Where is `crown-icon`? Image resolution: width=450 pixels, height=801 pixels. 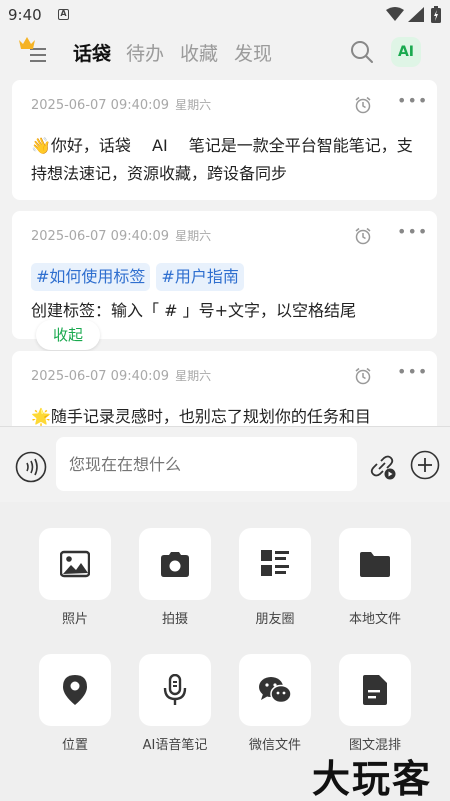
crown-icon is located at coordinates (27, 43).